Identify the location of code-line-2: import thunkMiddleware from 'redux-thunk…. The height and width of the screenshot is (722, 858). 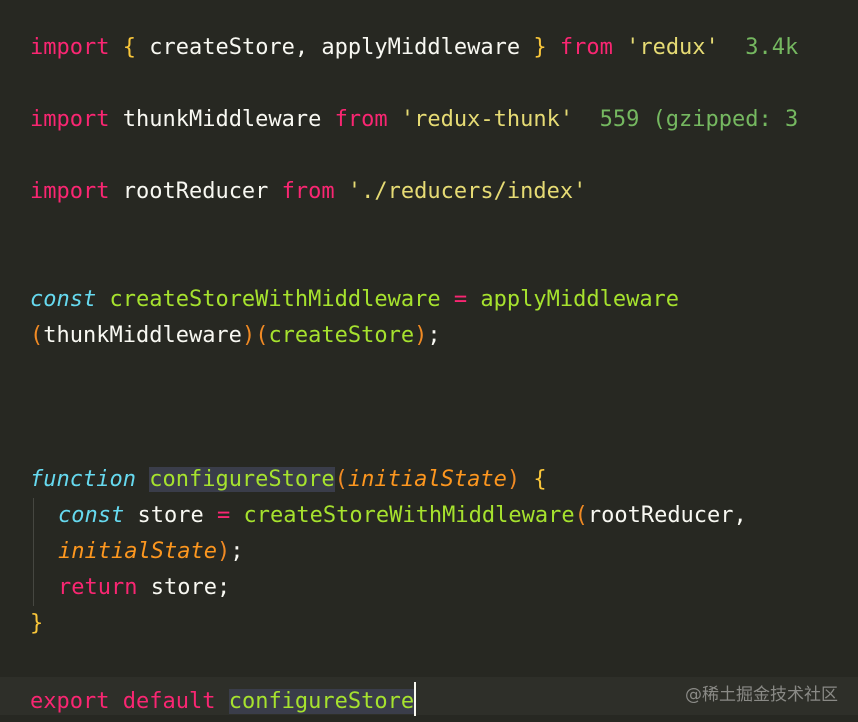
(414, 120).